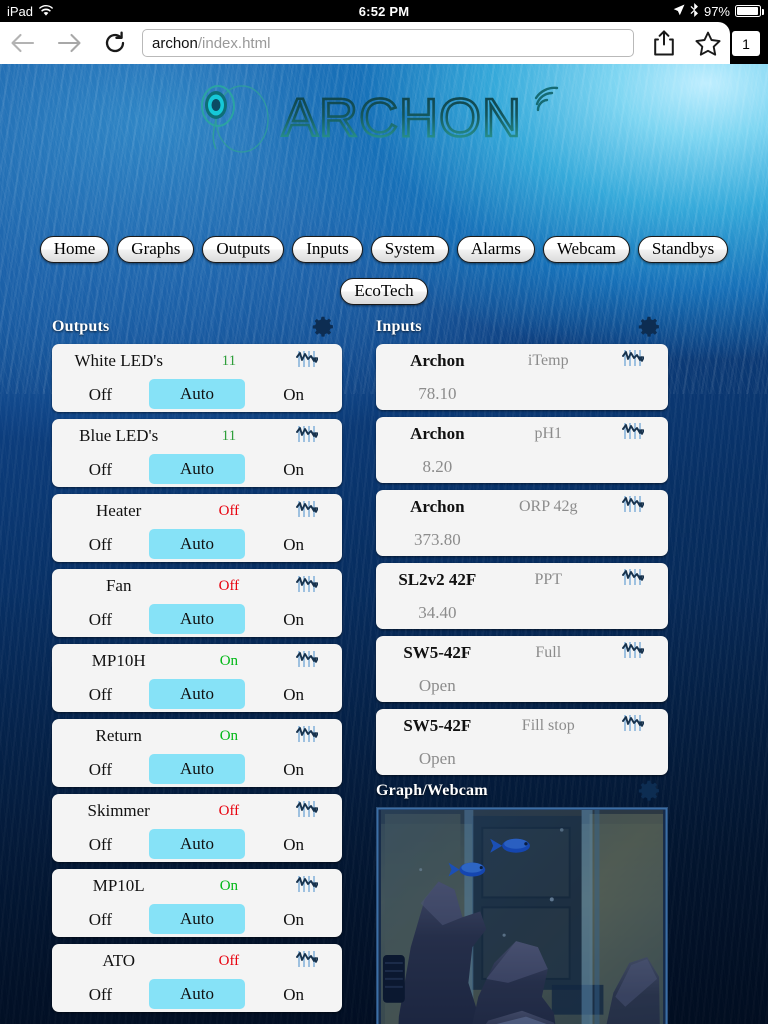 The height and width of the screenshot is (1024, 768). Describe the element at coordinates (522, 792) in the screenshot. I see `webcam-header: Graph/Webcam` at that location.